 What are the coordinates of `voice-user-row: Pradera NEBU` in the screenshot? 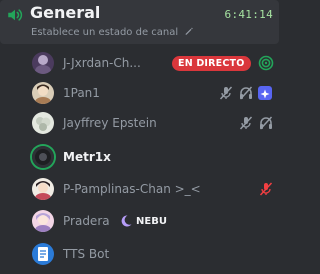 It's located at (154, 222).